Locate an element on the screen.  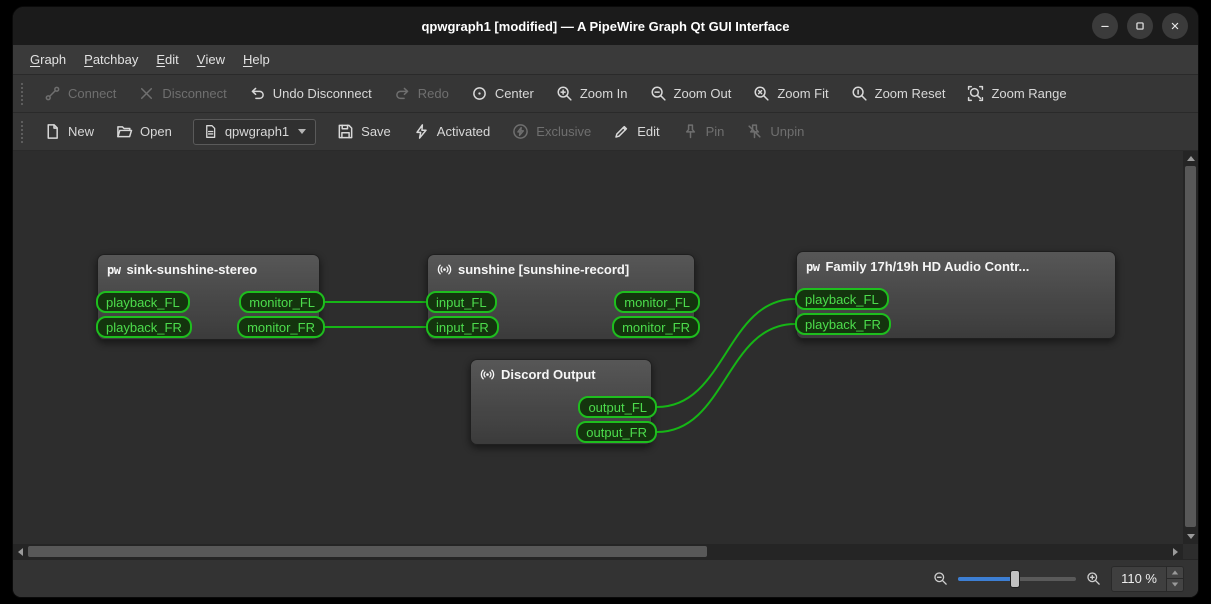
menu-graph: Graph is located at coordinates (48, 59).